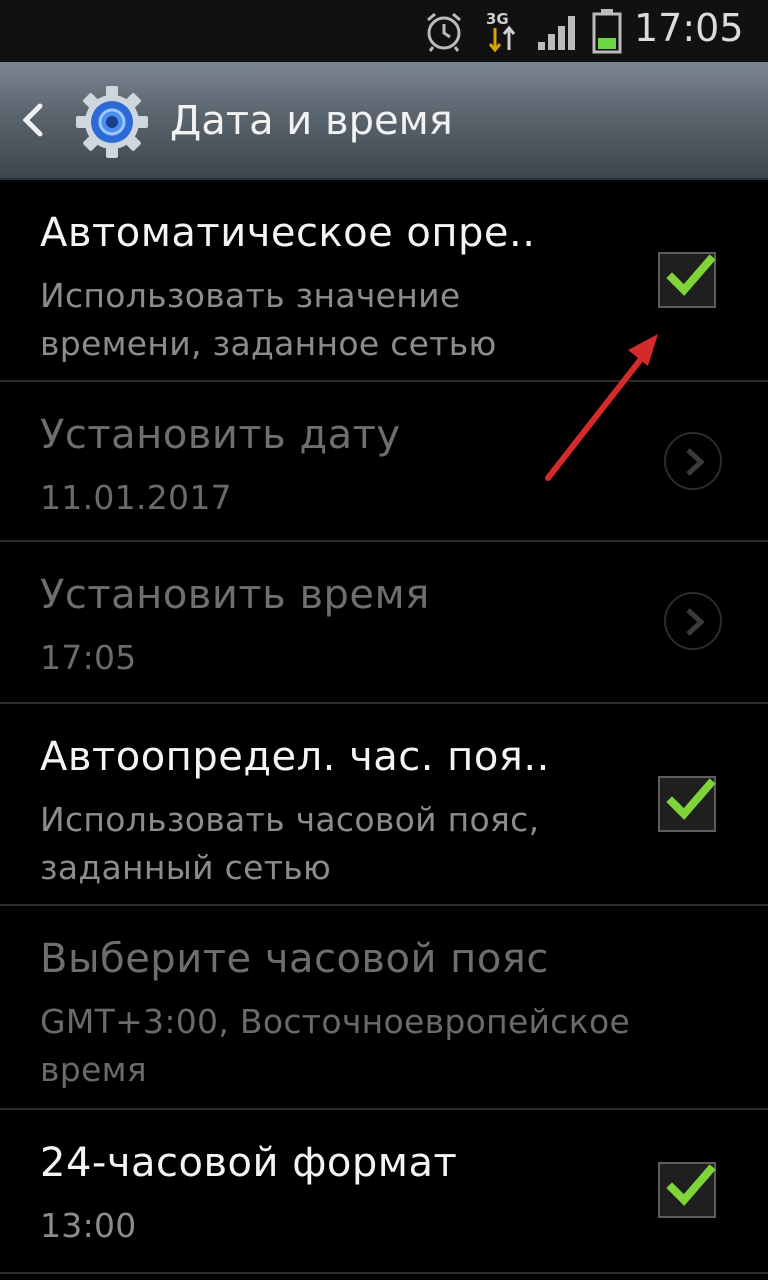  I want to click on alarm-icon, so click(444, 32).